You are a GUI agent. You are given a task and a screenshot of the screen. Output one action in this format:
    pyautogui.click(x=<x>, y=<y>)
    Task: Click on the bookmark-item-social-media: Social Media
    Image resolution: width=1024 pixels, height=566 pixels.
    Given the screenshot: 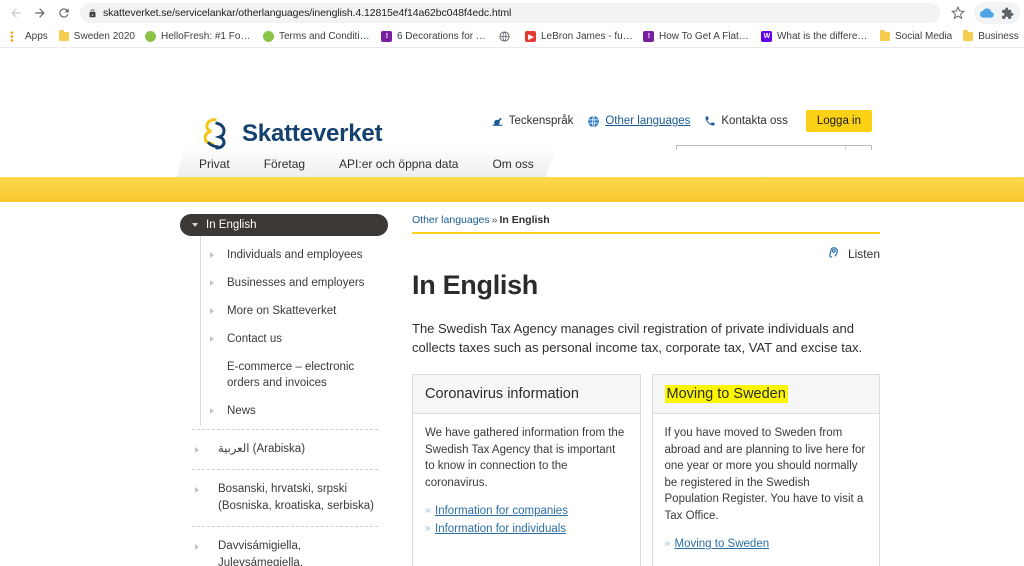 What is the action you would take?
    pyautogui.click(x=915, y=37)
    